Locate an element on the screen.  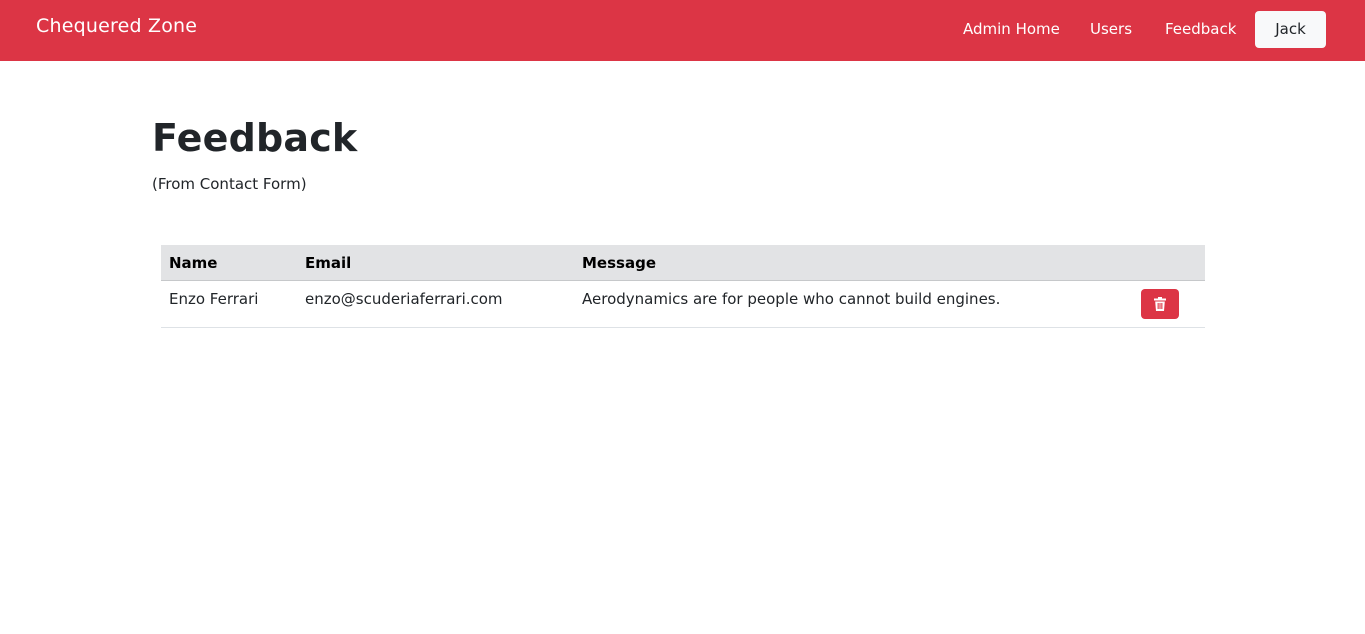
trash-icon is located at coordinates (1160, 304).